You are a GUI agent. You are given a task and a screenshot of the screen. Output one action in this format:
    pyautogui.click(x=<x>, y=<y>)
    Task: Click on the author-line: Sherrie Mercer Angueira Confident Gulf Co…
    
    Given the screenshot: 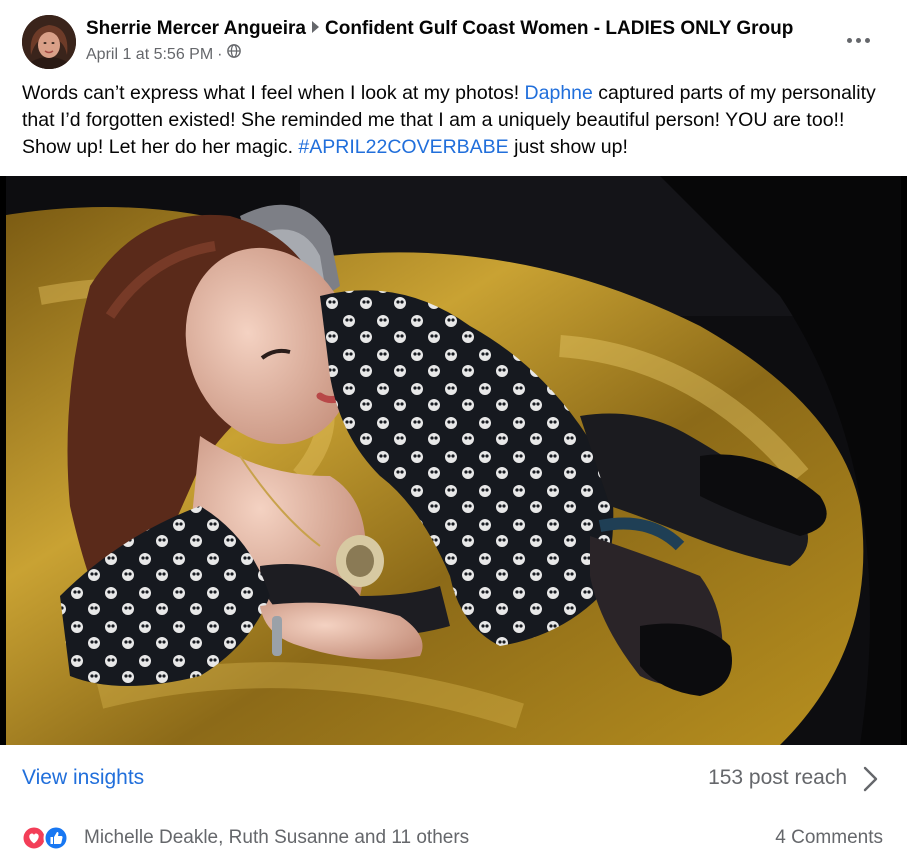 What is the action you would take?
    pyautogui.click(x=439, y=29)
    